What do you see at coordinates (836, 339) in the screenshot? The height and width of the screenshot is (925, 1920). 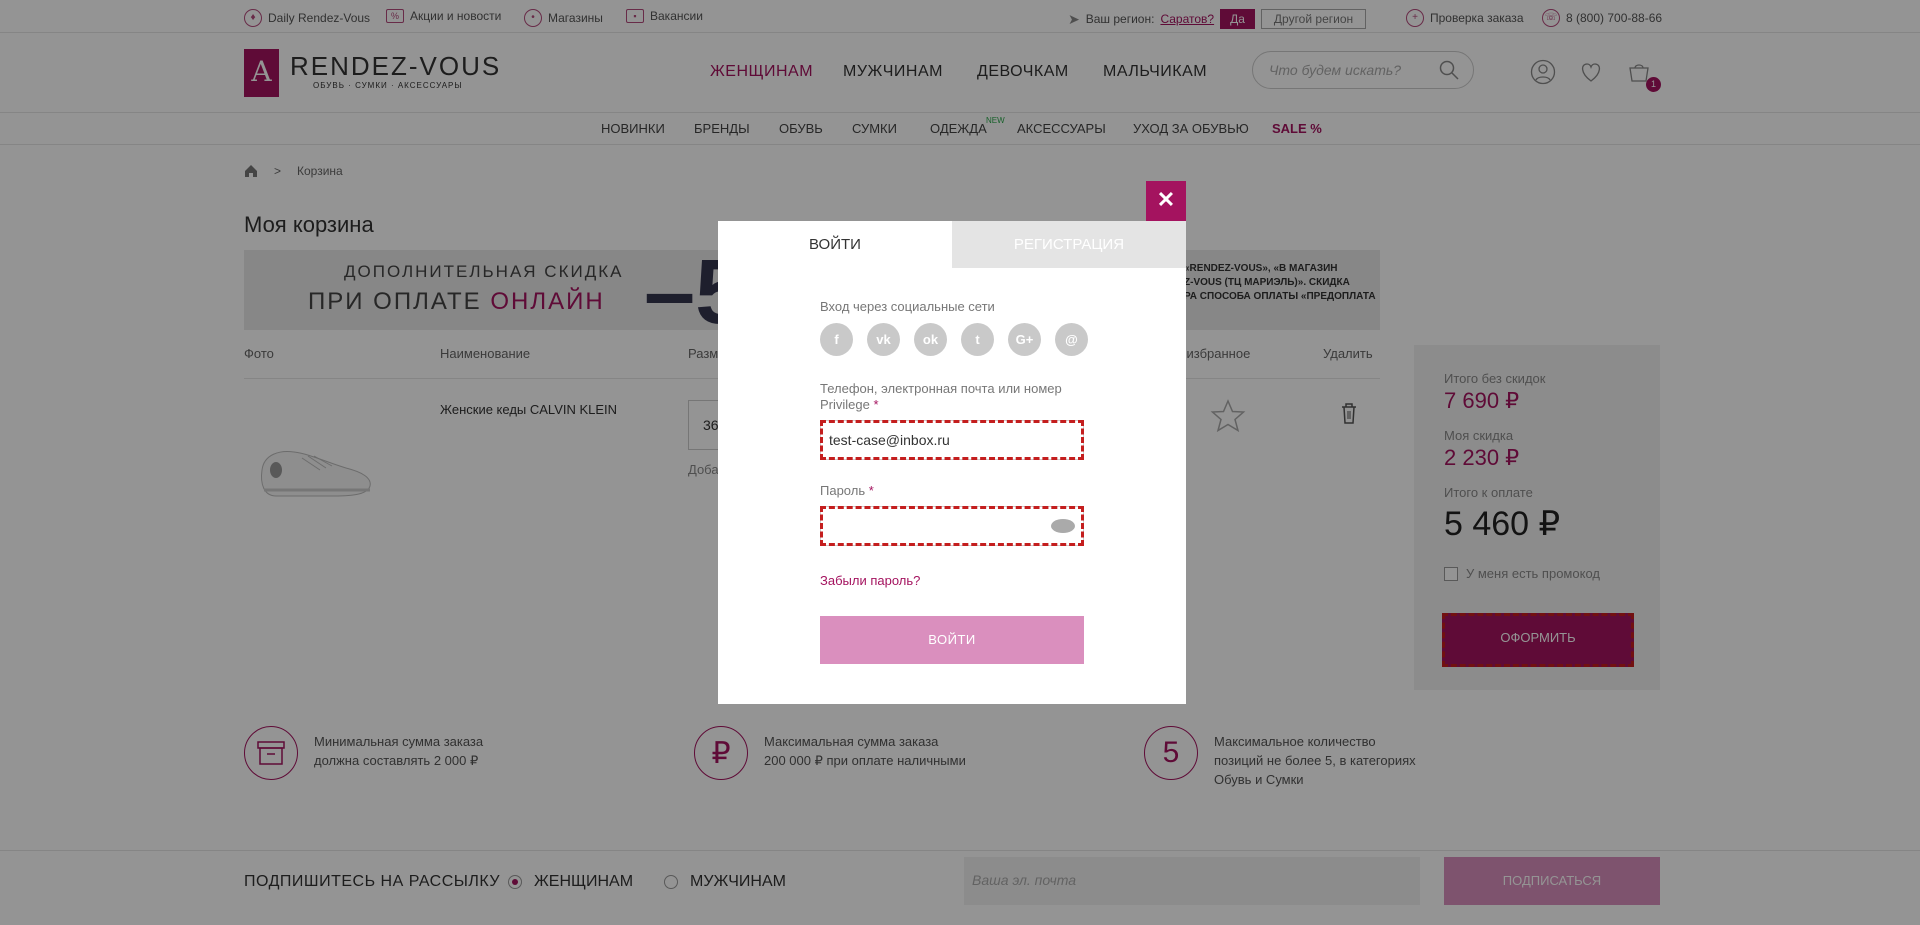 I see `facebook-icon: f` at bounding box center [836, 339].